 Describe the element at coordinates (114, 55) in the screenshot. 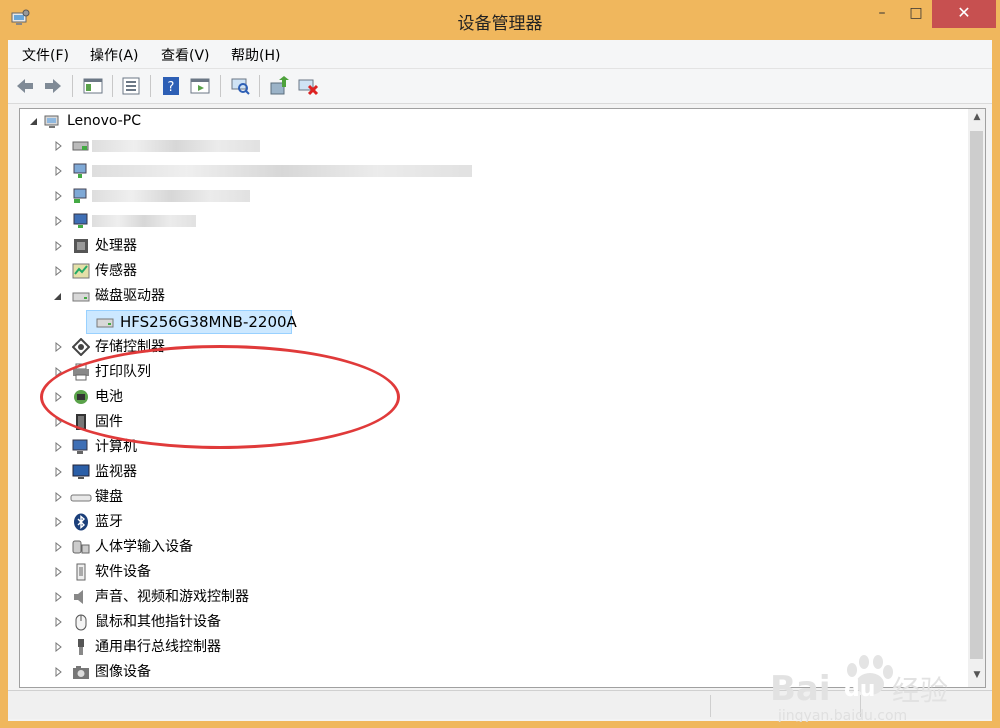

I see `menu-action: 操作(A)` at that location.